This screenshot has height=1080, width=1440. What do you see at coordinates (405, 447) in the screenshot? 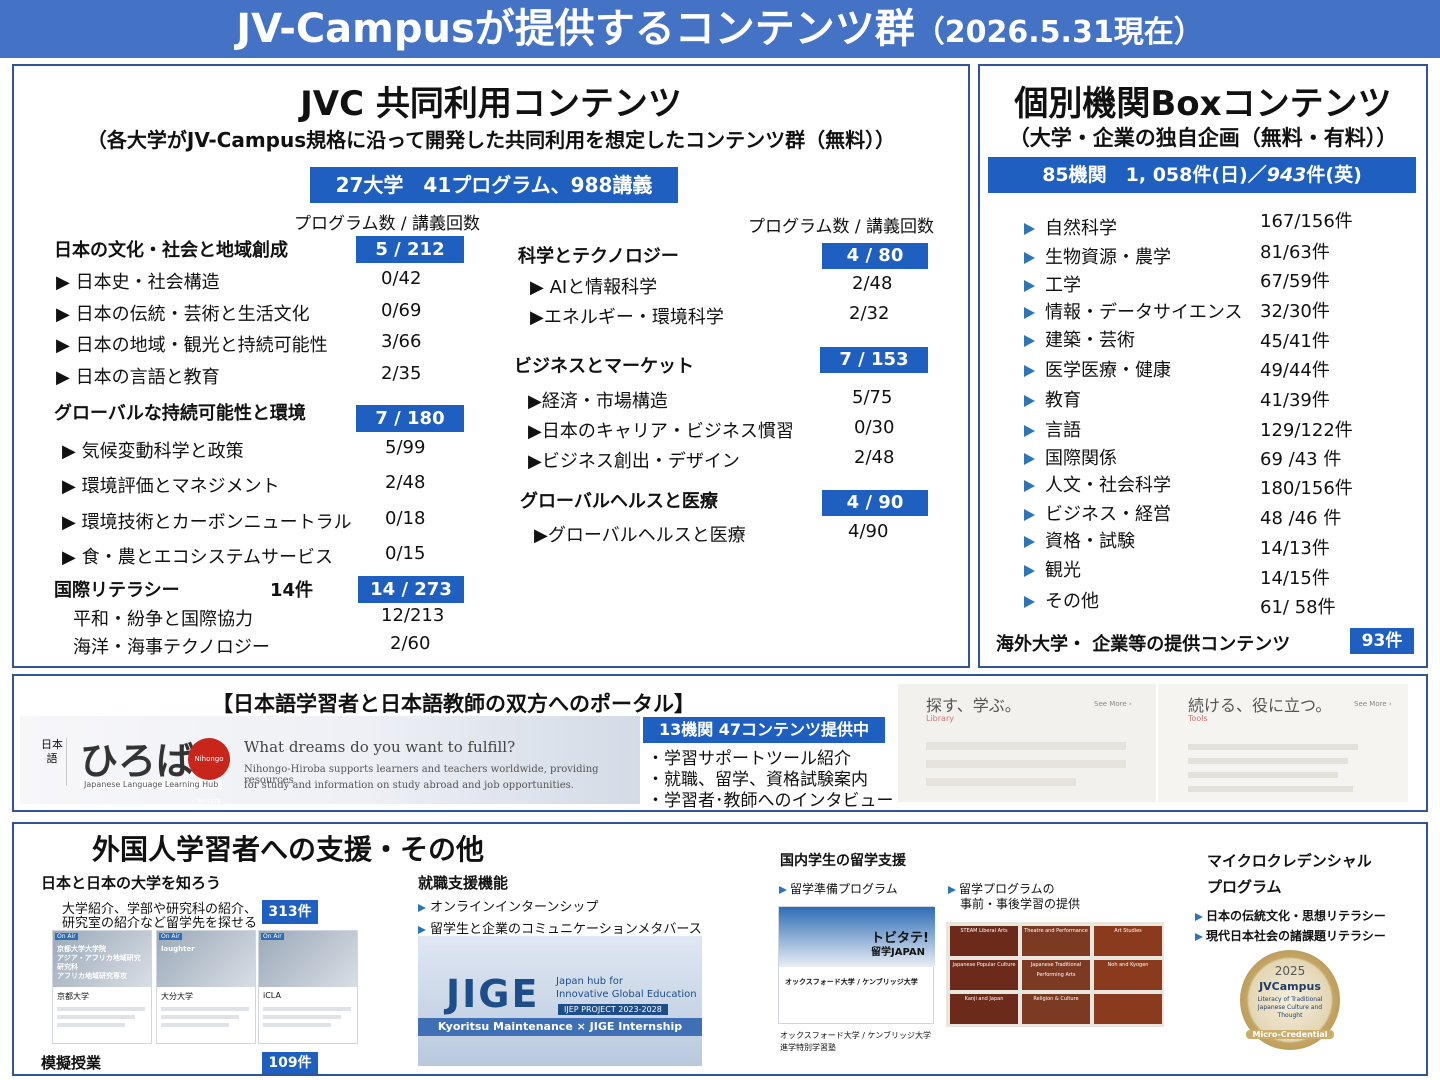
I see `item-value: 5/99` at bounding box center [405, 447].